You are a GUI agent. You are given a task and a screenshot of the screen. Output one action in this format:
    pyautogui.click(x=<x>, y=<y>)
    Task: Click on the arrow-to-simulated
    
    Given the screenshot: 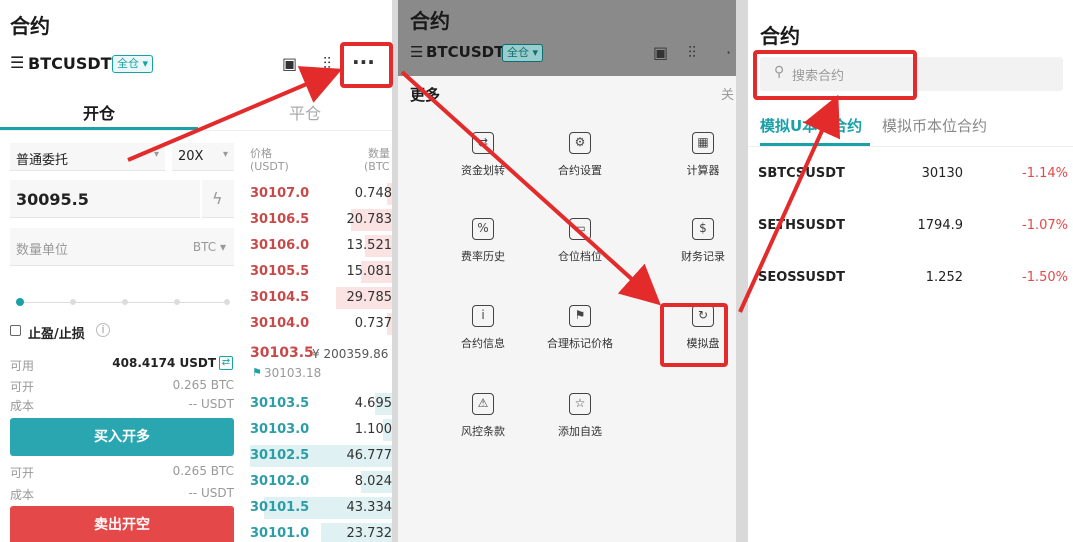 What is the action you would take?
    pyautogui.click(x=530, y=188)
    